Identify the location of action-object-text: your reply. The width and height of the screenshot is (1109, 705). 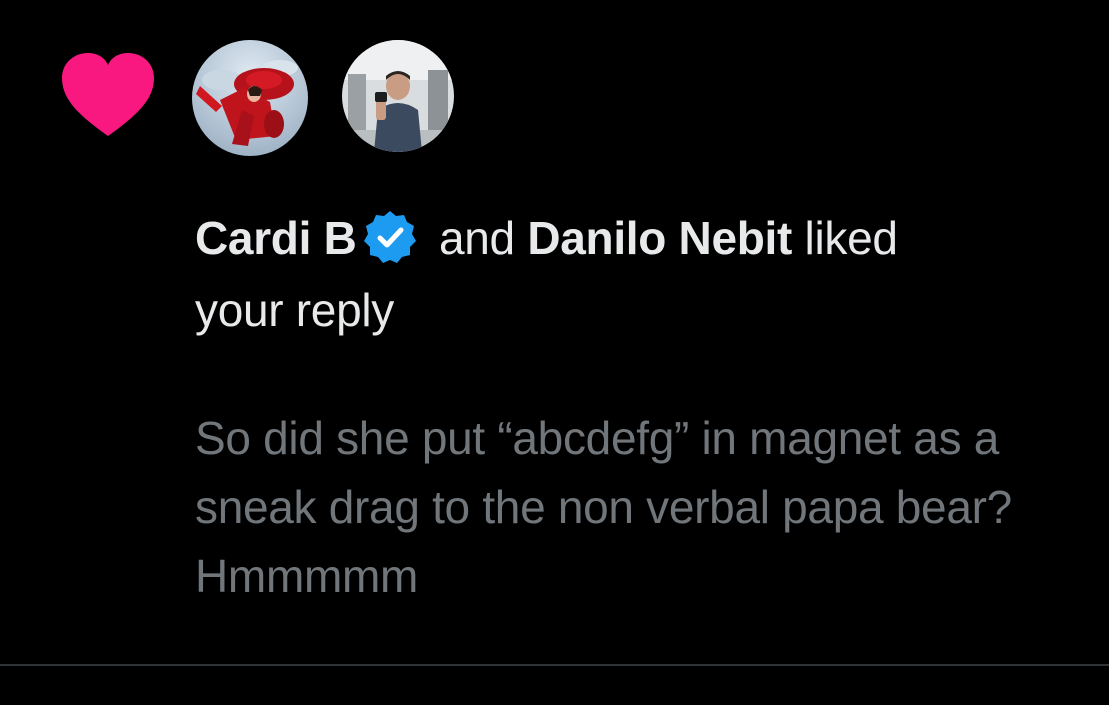
(294, 310).